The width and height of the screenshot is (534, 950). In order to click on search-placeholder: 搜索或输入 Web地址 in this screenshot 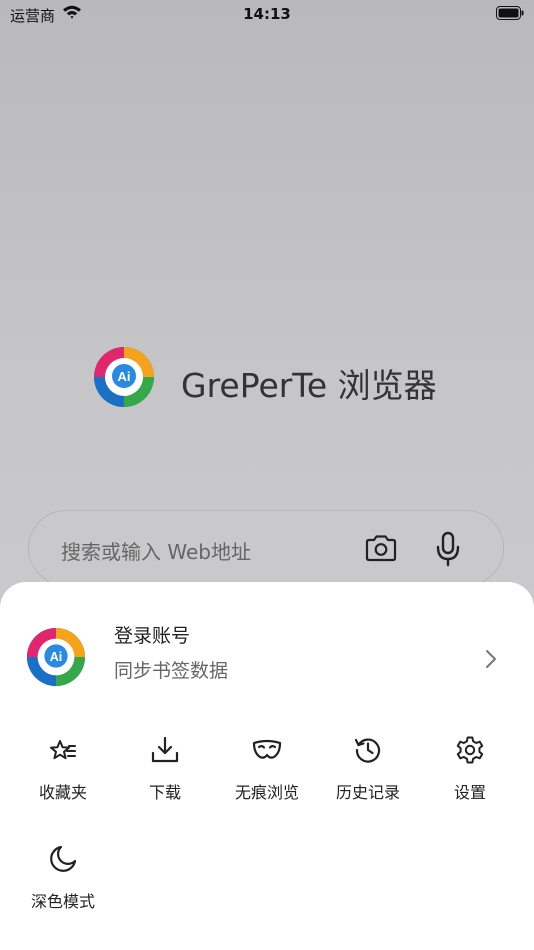, I will do `click(156, 552)`.